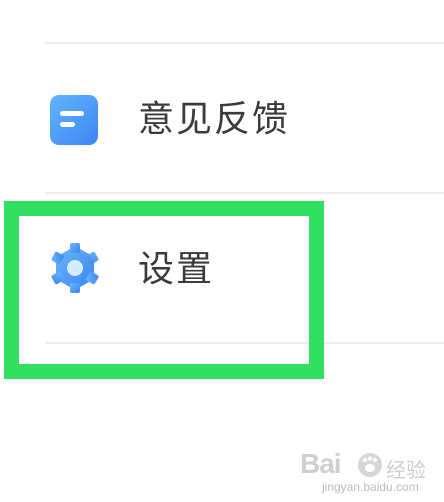 The width and height of the screenshot is (444, 502). What do you see at coordinates (244, 43) in the screenshot?
I see `divider-top` at bounding box center [244, 43].